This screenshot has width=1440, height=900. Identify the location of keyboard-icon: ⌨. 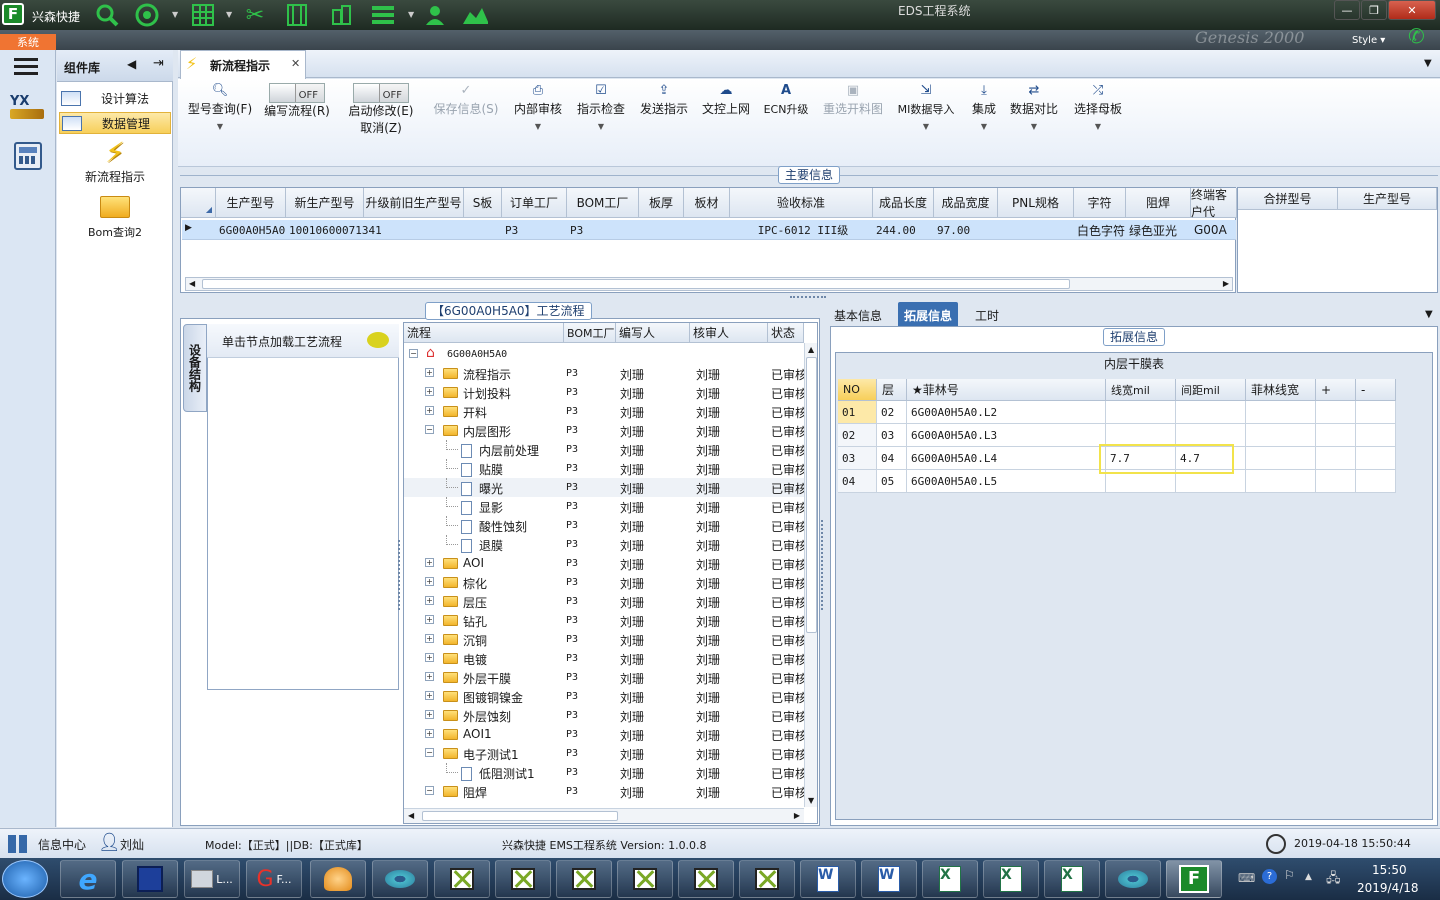
(1246, 878).